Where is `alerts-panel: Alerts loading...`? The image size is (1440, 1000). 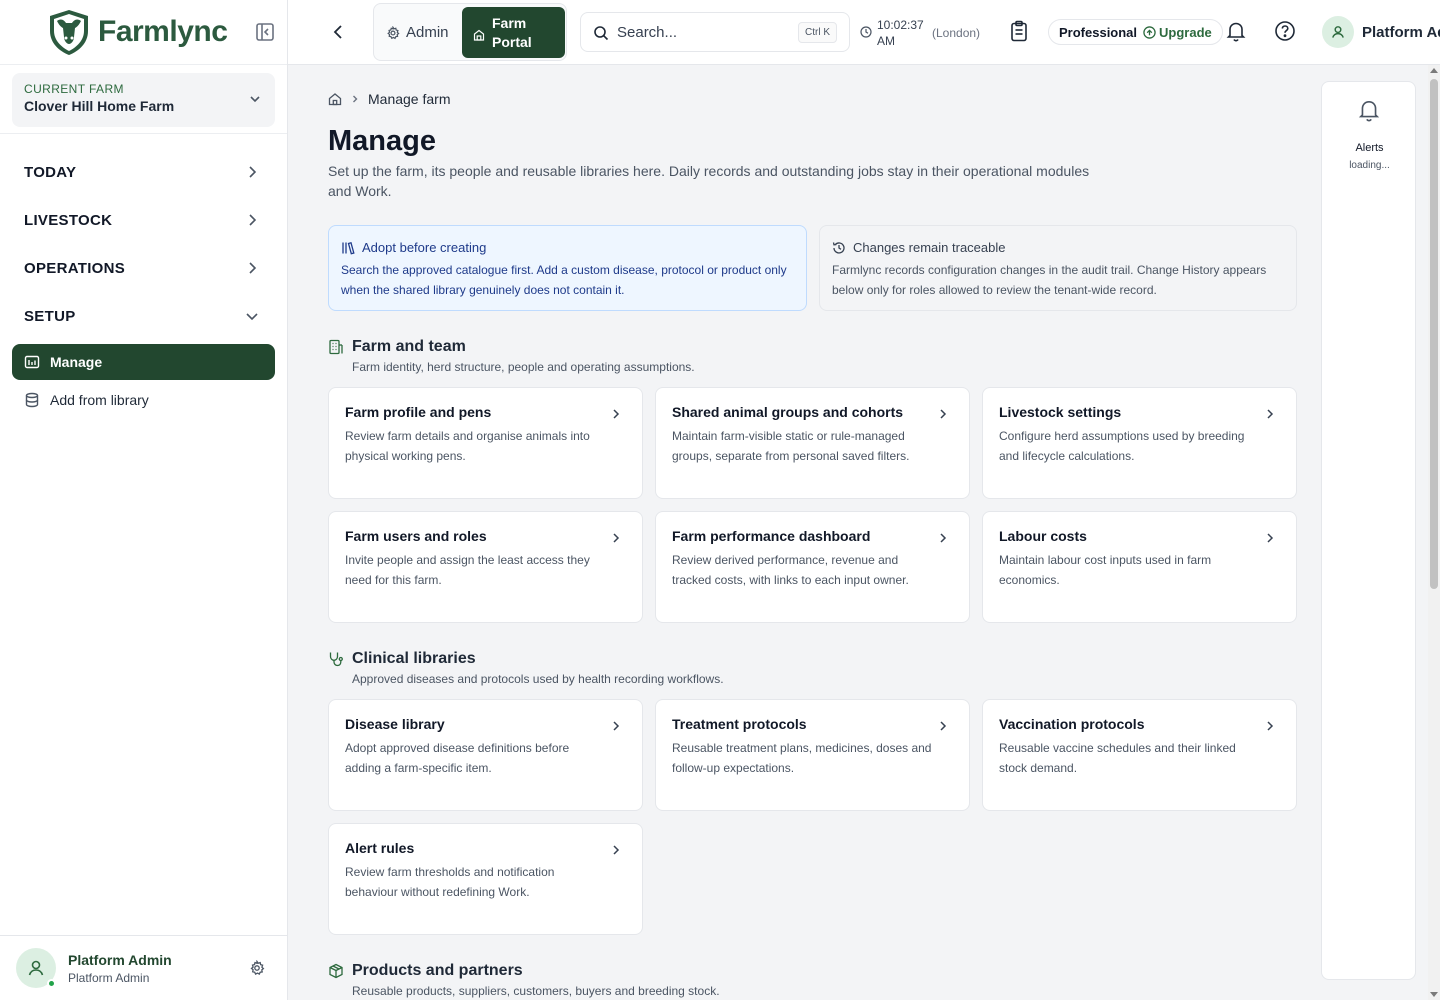 alerts-panel: Alerts loading... is located at coordinates (1368, 530).